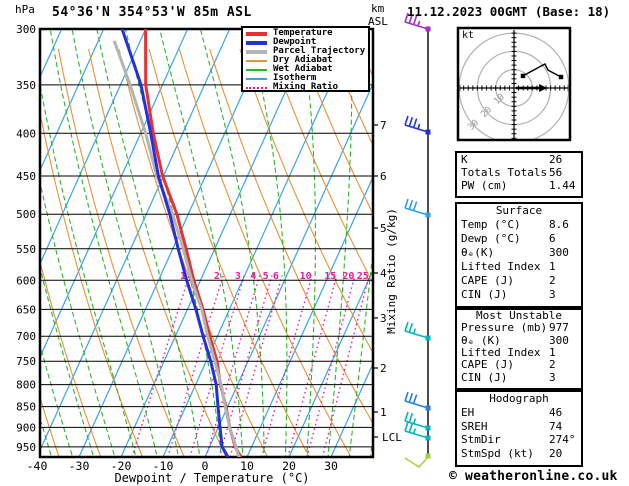  Describe the element at coordinates (556, 172) in the screenshot. I see `stat-value: 56` at that location.